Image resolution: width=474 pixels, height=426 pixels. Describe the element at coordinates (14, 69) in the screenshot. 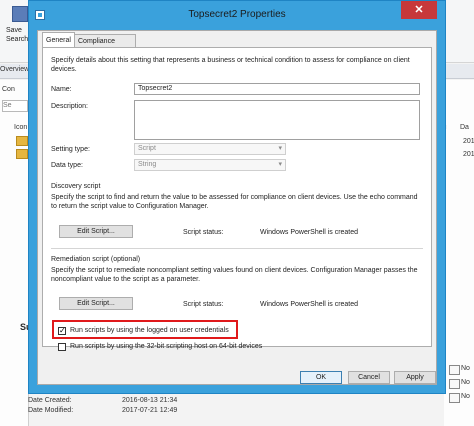

I see `overview-tab: Overview` at that location.